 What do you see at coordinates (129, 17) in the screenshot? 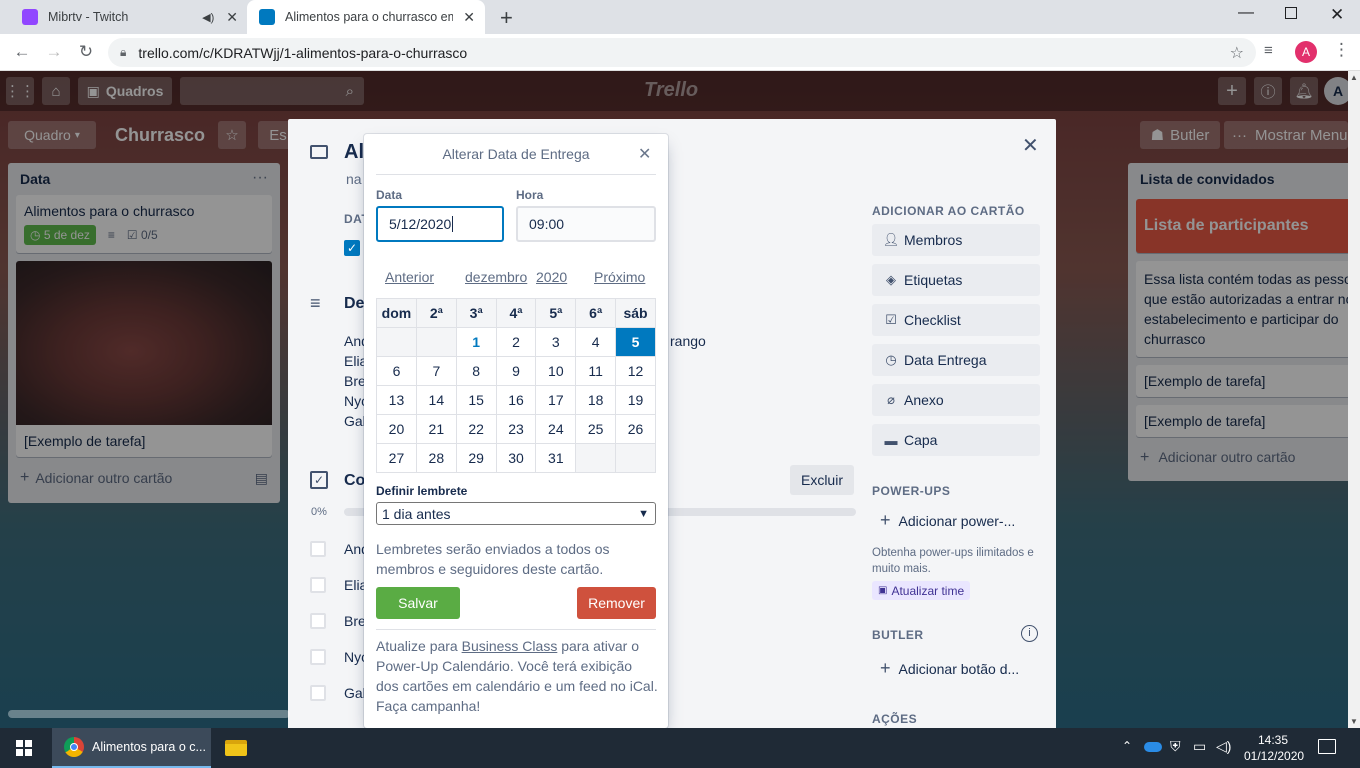
I see `tab-twitch: Mibrtv - Twitch ◀) ✕` at bounding box center [129, 17].